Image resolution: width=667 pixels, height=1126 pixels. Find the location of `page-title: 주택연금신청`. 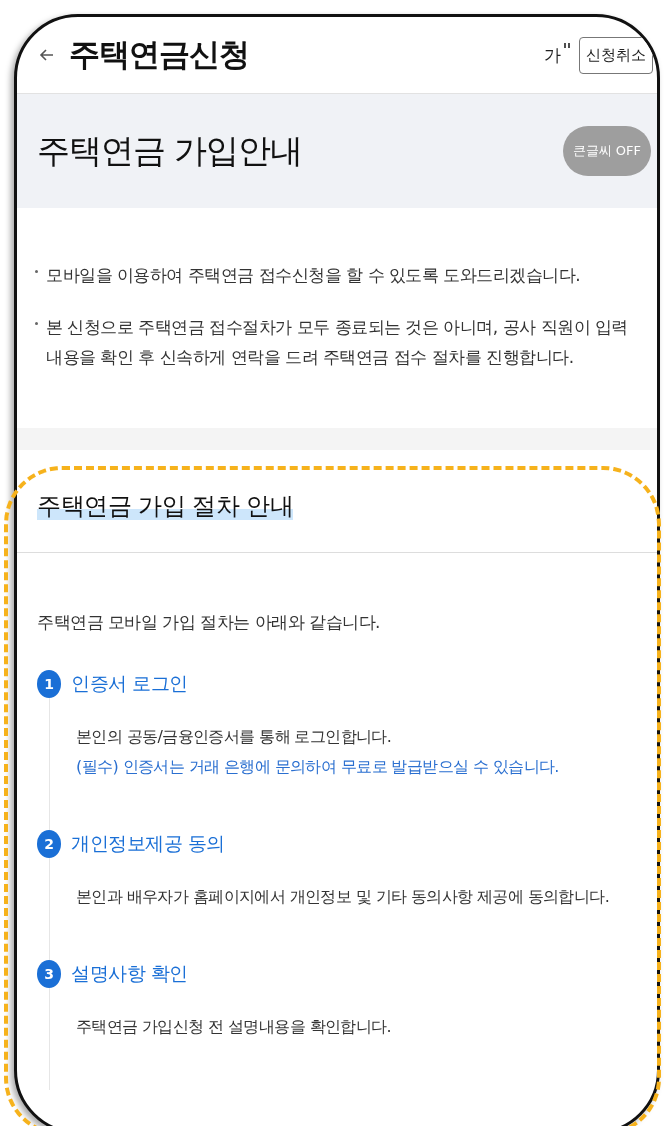

page-title: 주택연금신청 is located at coordinates (159, 54).